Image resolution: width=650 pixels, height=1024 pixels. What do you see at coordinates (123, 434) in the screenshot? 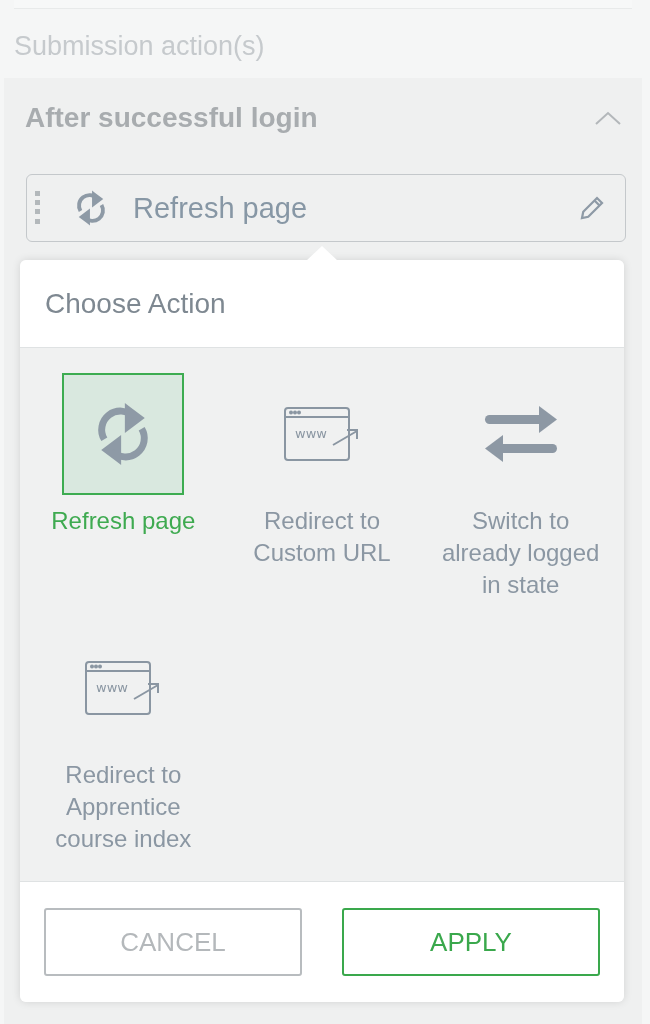
I see `action-option` at bounding box center [123, 434].